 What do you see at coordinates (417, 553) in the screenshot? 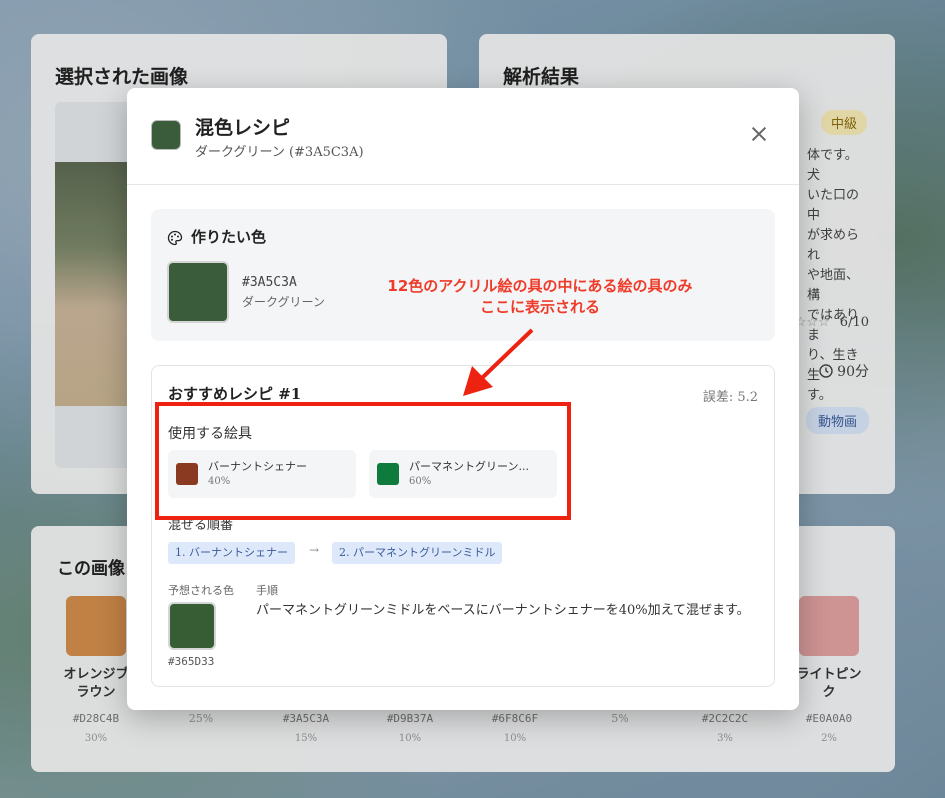
I see `mix-step: 2. パーマネントグリーンミドル` at bounding box center [417, 553].